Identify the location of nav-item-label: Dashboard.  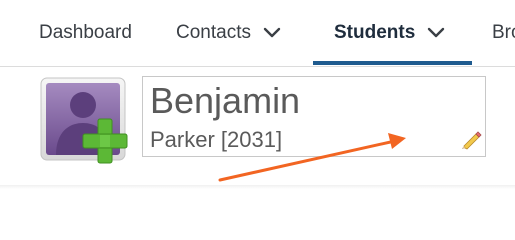
(85, 32).